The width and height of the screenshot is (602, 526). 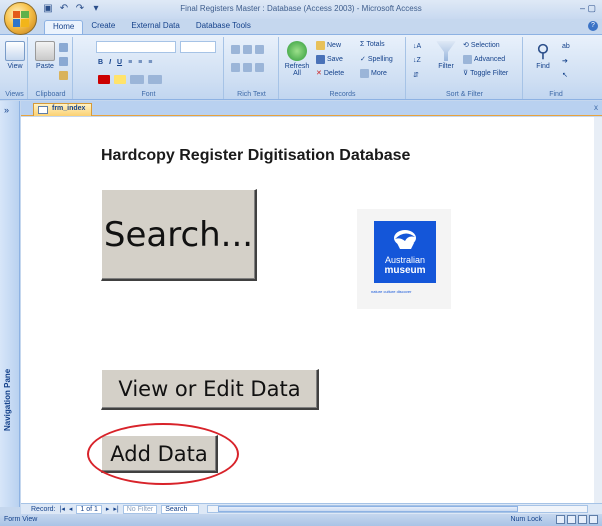 I want to click on spelling-button: ✓ Spelling, so click(x=376, y=59).